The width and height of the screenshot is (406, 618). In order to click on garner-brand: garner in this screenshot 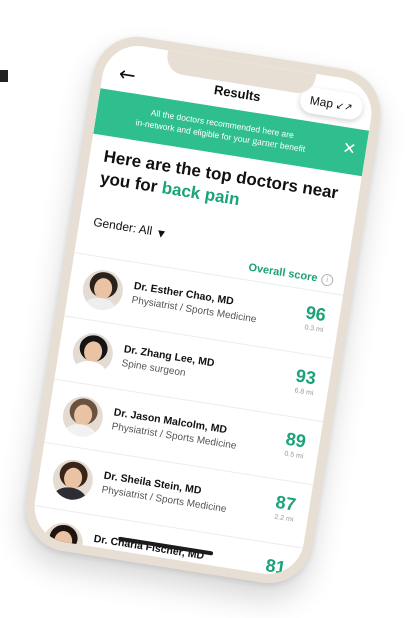, I will do `click(265, 143)`.